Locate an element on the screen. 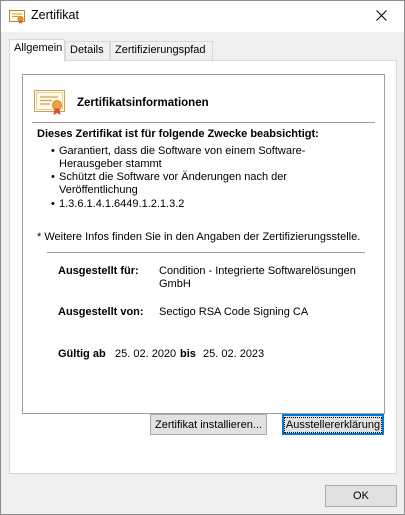  ok-button: OK is located at coordinates (361, 496).